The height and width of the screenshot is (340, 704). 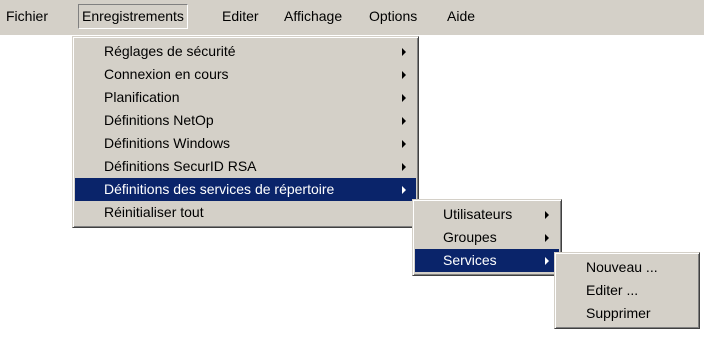 I want to click on menu-item-services: Services, so click(x=487, y=260).